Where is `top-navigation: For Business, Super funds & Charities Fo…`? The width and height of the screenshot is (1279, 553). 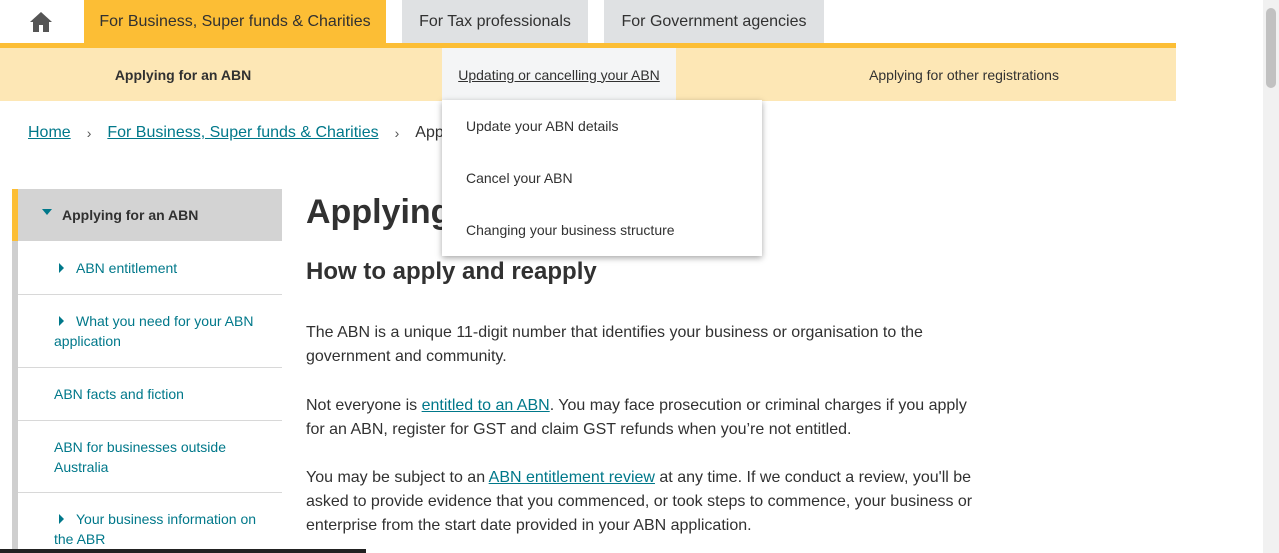
top-navigation: For Business, Super funds & Charities Fo… is located at coordinates (588, 24).